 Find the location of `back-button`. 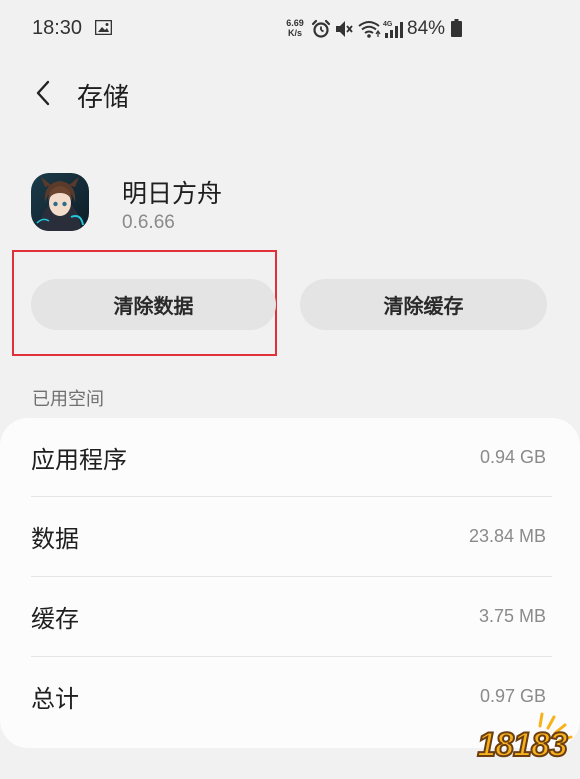

back-button is located at coordinates (43, 93).